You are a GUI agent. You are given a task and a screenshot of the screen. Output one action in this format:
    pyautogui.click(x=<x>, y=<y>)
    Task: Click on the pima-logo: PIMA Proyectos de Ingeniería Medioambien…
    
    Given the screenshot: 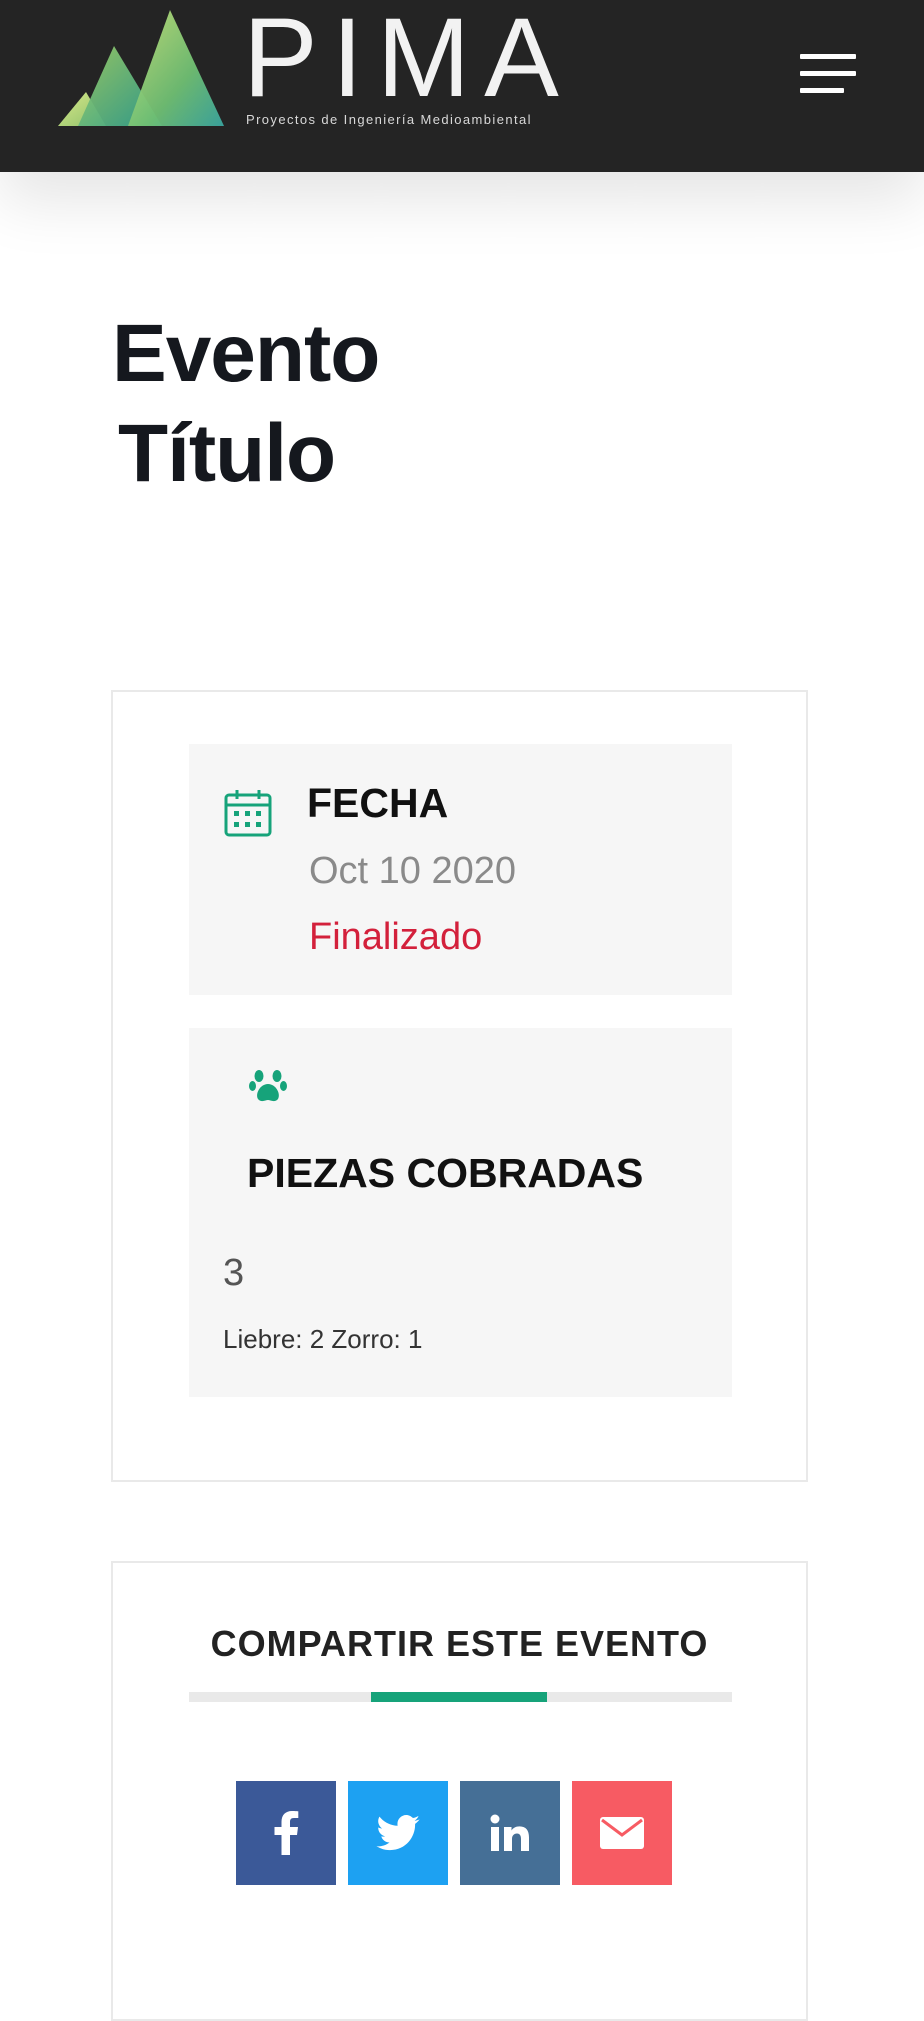 What is the action you would take?
    pyautogui.click(x=328, y=67)
    